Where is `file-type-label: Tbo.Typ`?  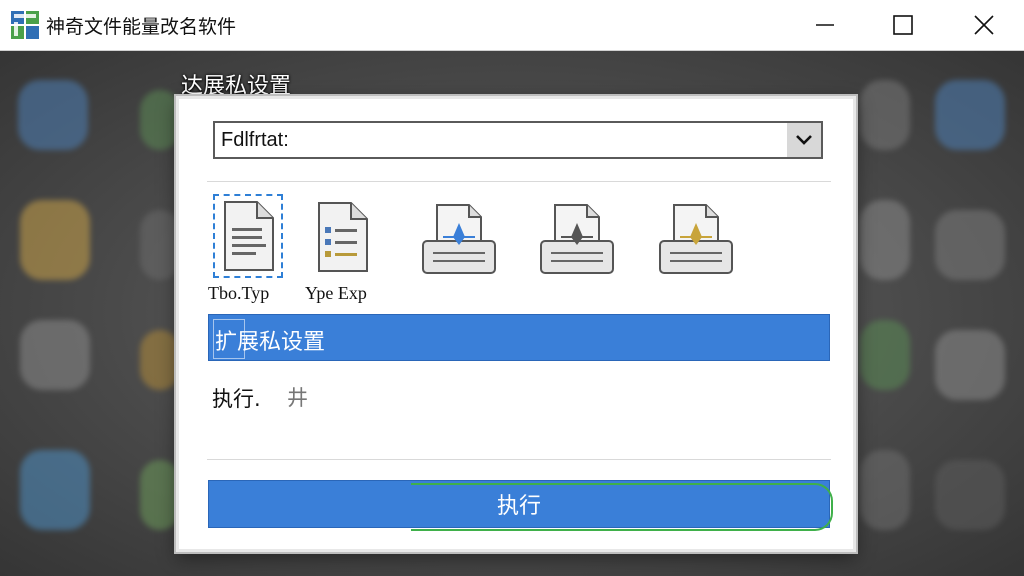 file-type-label: Tbo.Typ is located at coordinates (239, 293).